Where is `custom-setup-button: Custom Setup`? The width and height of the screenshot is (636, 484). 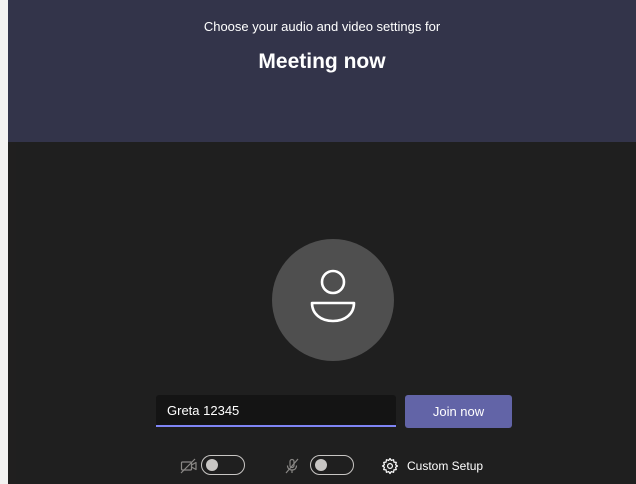
custom-setup-button: Custom Setup is located at coordinates (432, 466).